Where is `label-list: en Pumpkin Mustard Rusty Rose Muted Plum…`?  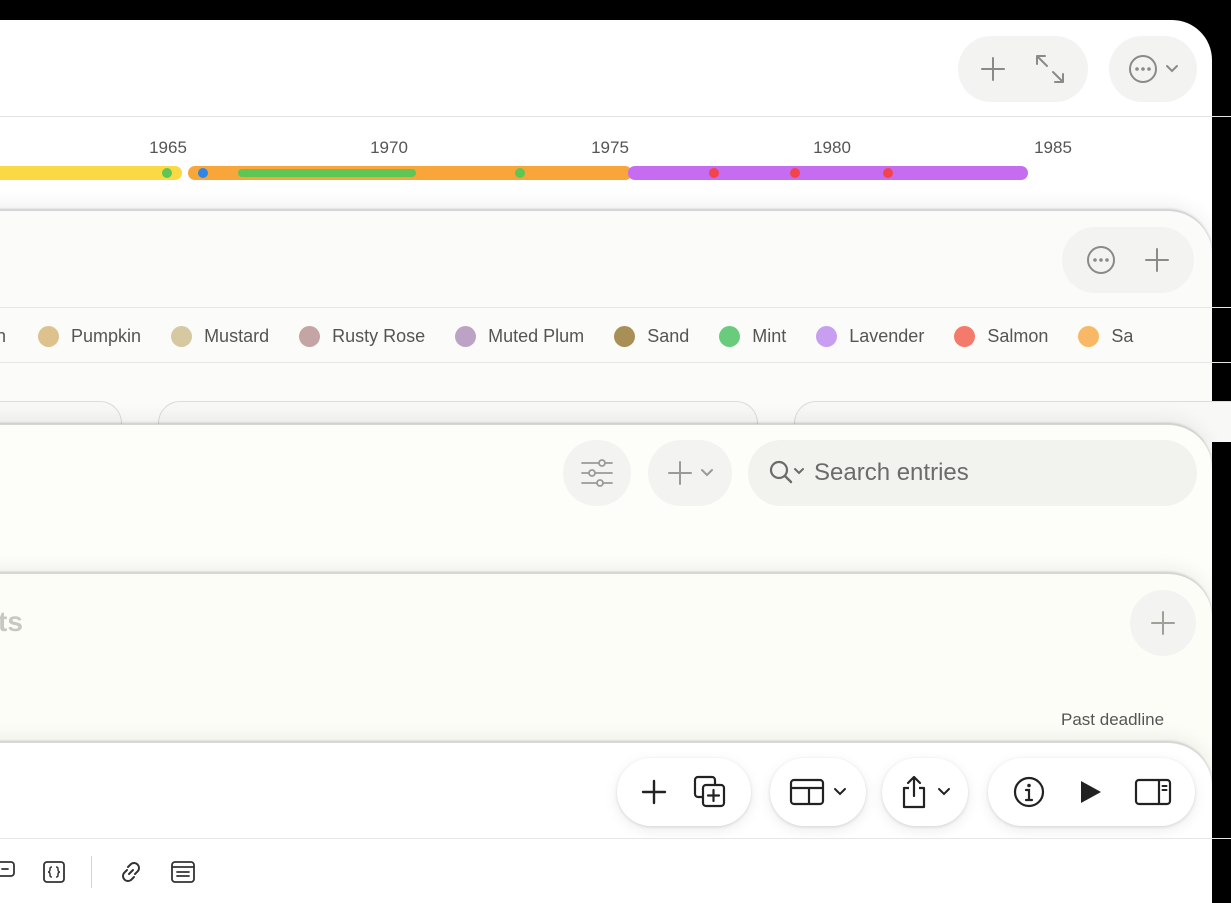
label-list: en Pumpkin Mustard Rusty Rose Muted Plum… is located at coordinates (581, 336).